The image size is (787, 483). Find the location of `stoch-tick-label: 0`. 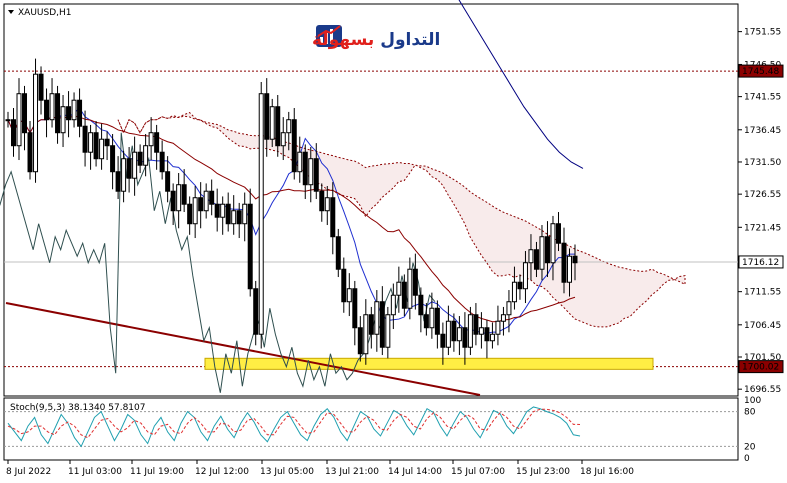

stoch-tick-label: 0 is located at coordinates (747, 459).